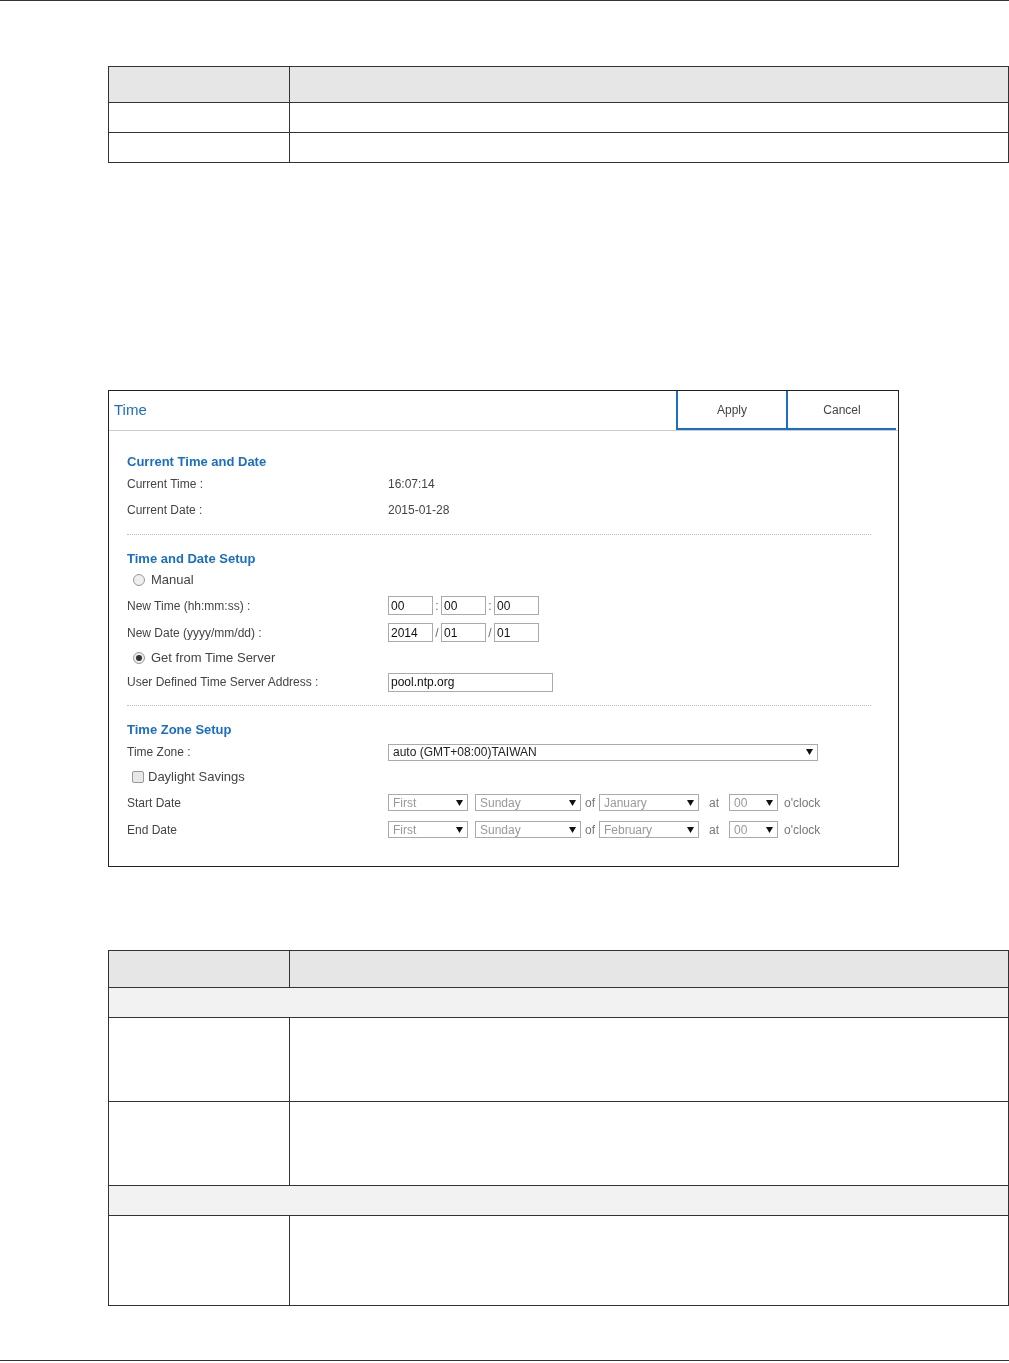  Describe the element at coordinates (172, 580) in the screenshot. I see `radio-label: Manual` at that location.